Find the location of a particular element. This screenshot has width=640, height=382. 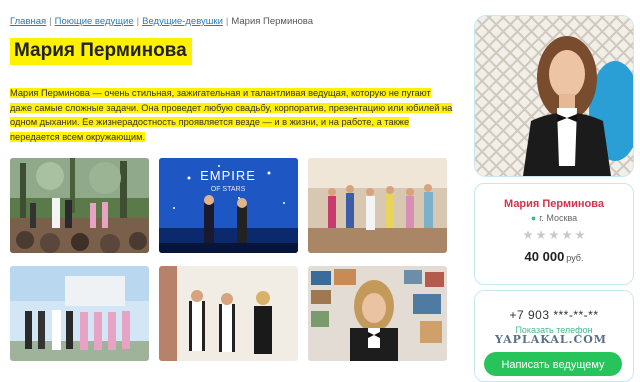

watermark: YAPLAKAL.COM is located at coordinates (551, 339).